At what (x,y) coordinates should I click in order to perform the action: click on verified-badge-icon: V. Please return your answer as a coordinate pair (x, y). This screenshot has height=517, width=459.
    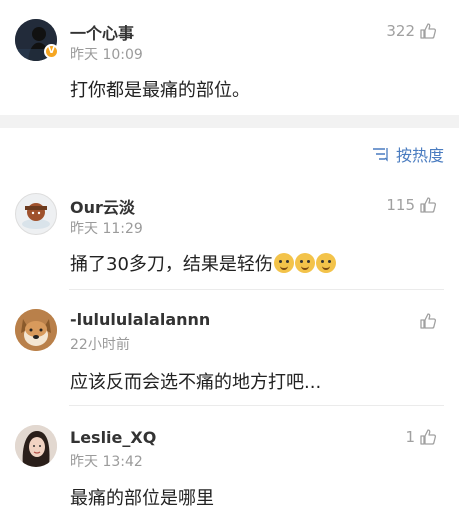
    Looking at the image, I should click on (51, 51).